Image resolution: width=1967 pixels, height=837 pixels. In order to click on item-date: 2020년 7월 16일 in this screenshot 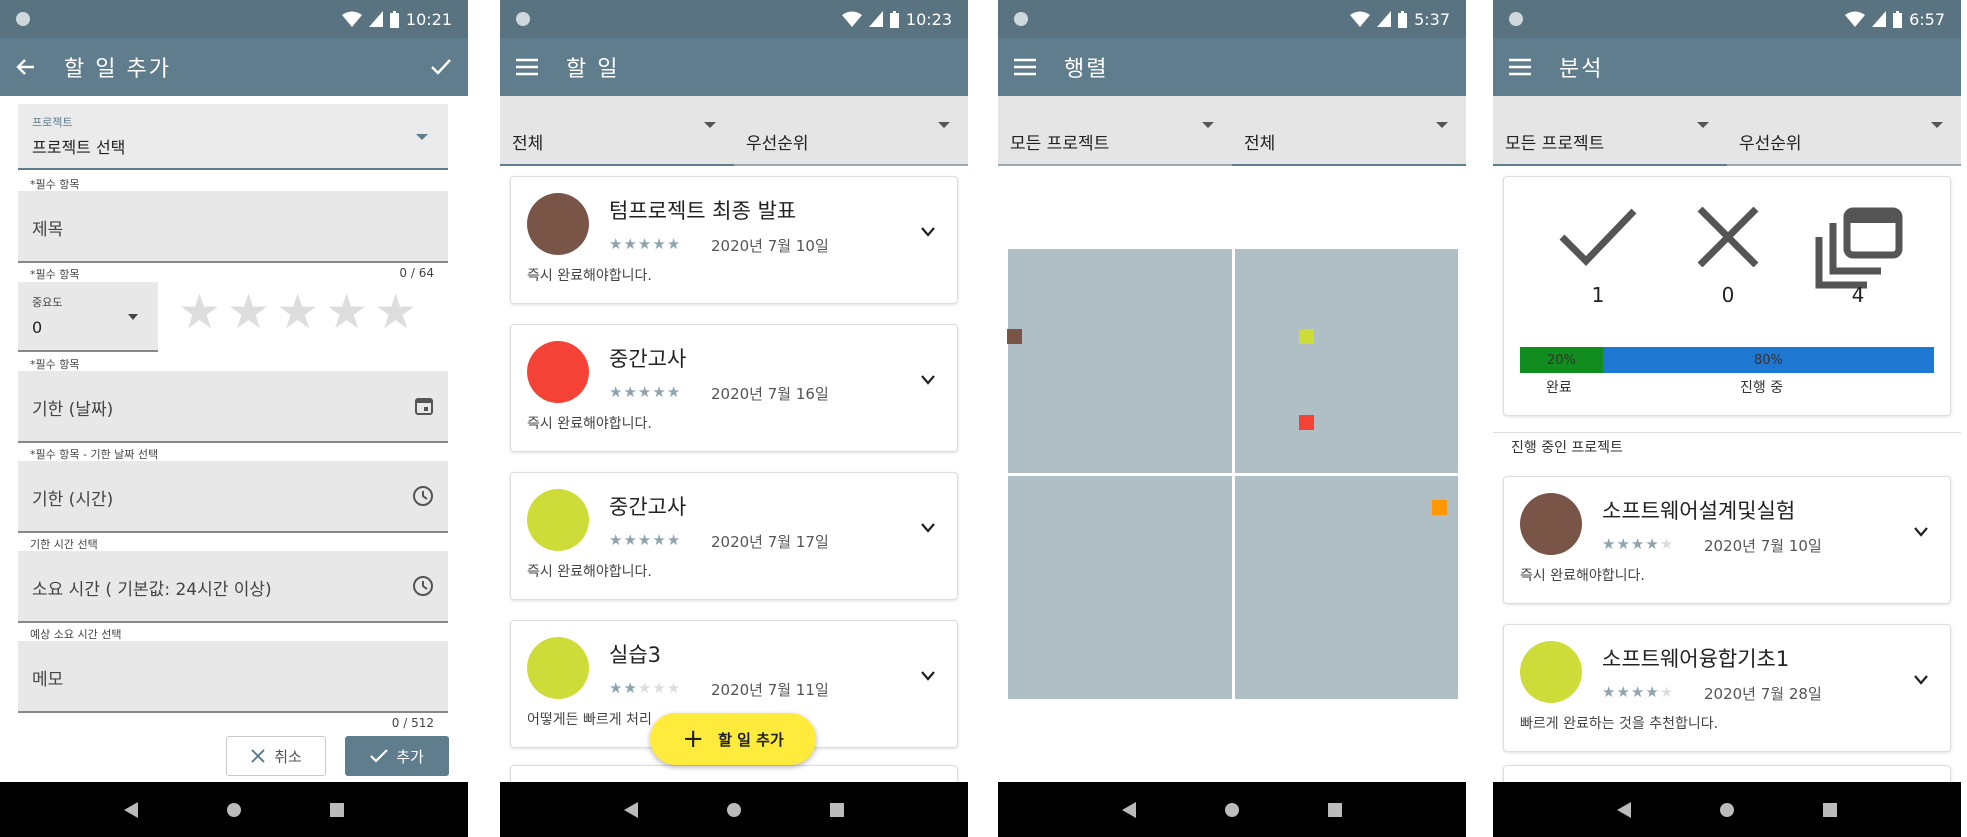, I will do `click(770, 394)`.